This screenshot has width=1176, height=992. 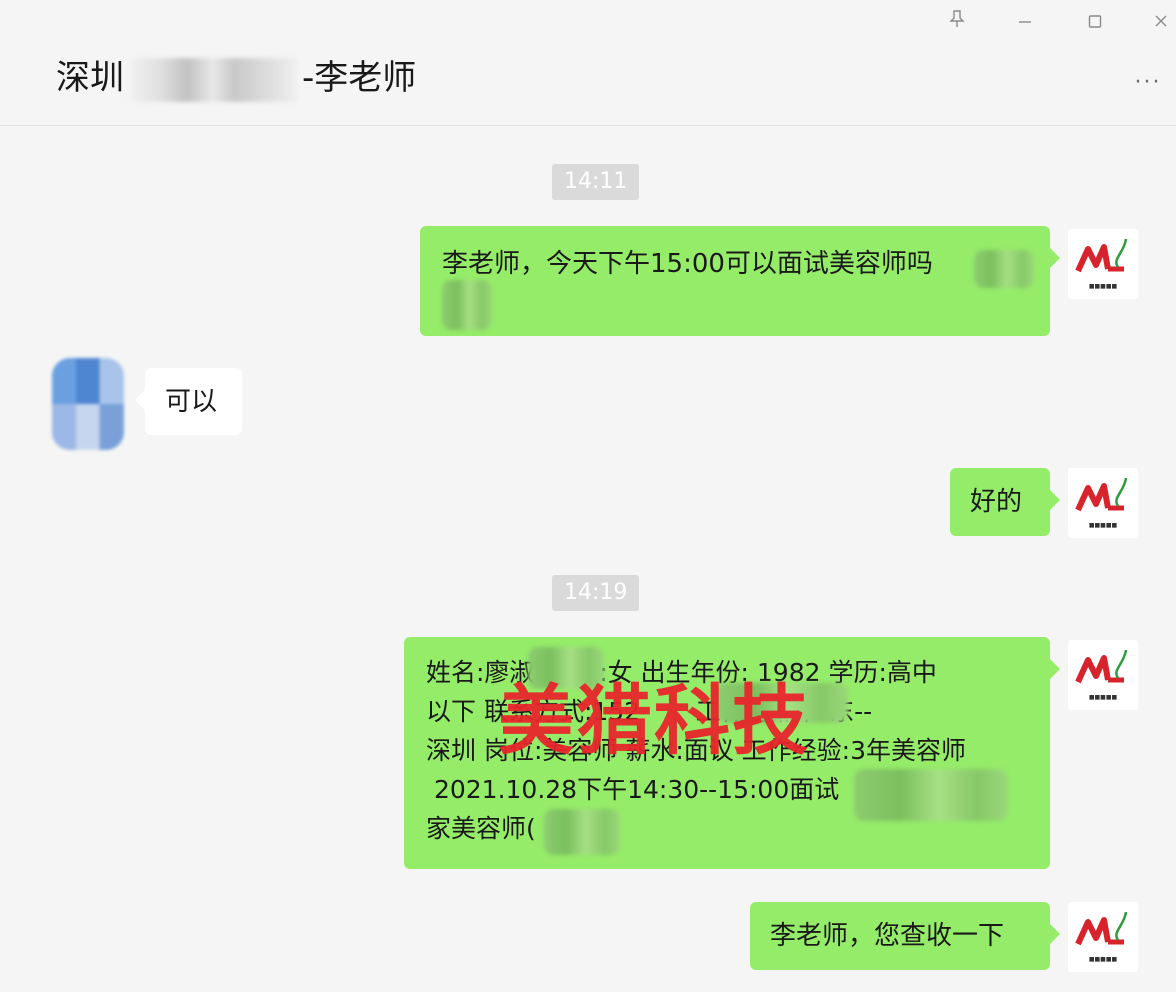 I want to click on sent-message-bubble: 李老师，您查收一下, so click(x=905, y=936).